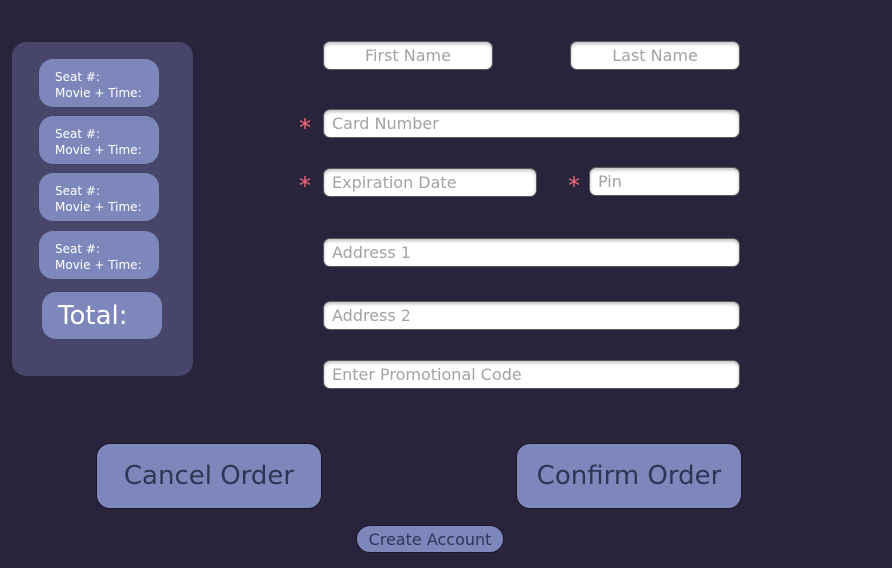  What do you see at coordinates (531, 374) in the screenshot?
I see `promo-code-input` at bounding box center [531, 374].